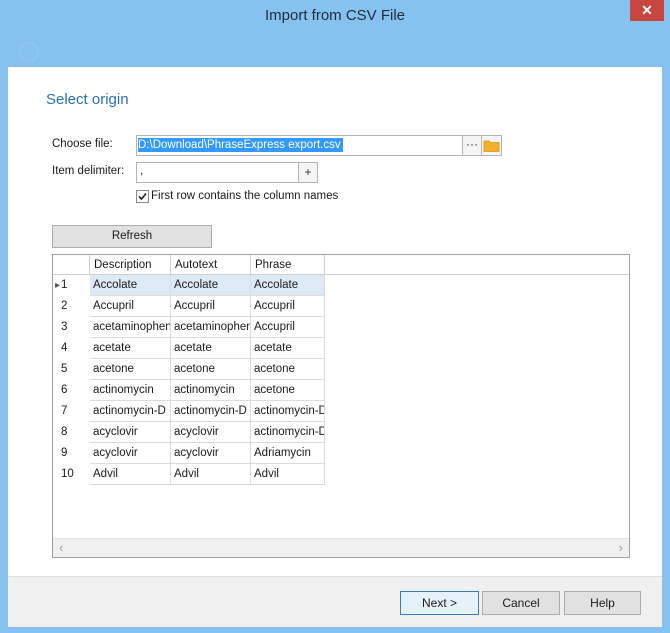 The image size is (670, 633). I want to click on window-frame, so click(4, 332).